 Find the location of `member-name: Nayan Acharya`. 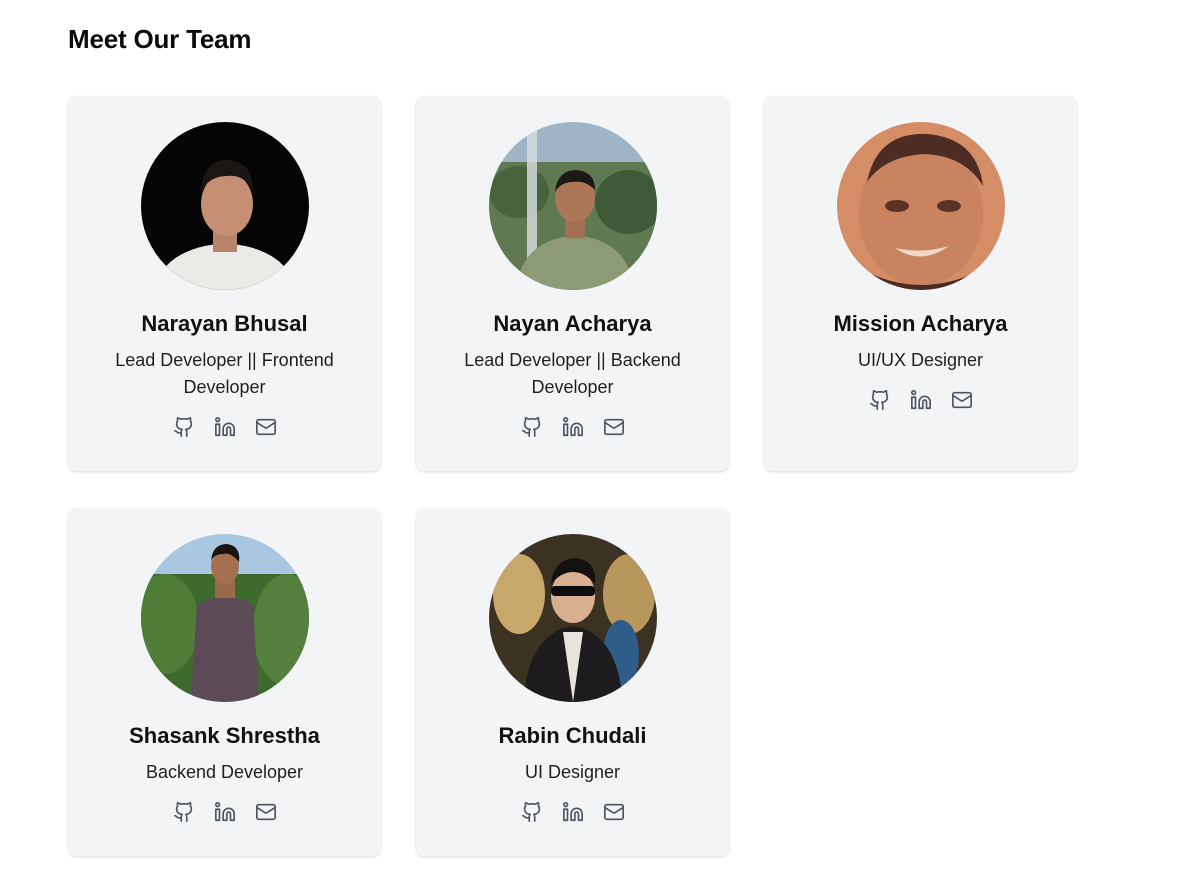

member-name: Nayan Acharya is located at coordinates (572, 323).